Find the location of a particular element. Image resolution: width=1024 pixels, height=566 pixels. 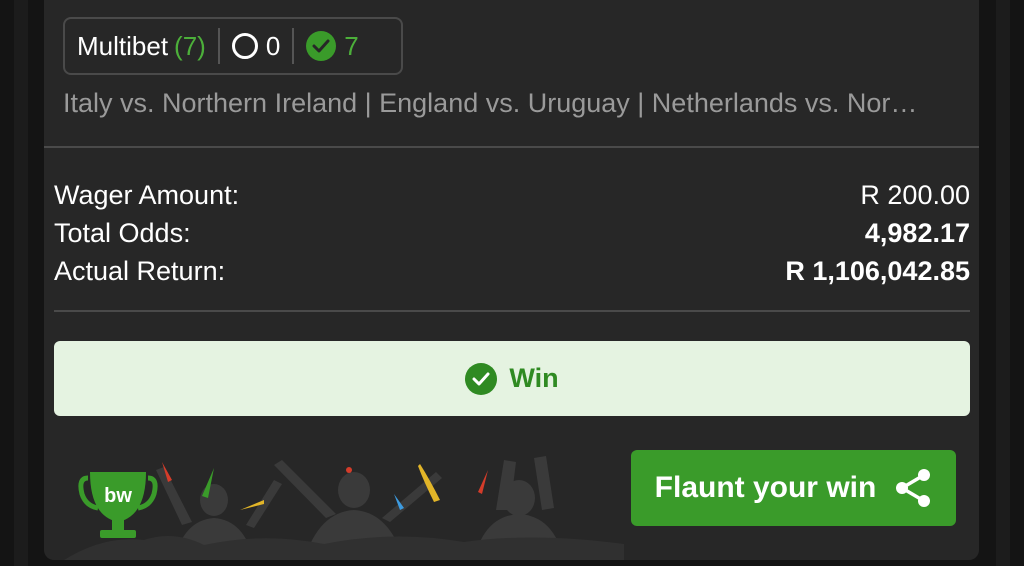

bw-trophy-logo: bw is located at coordinates (118, 505).